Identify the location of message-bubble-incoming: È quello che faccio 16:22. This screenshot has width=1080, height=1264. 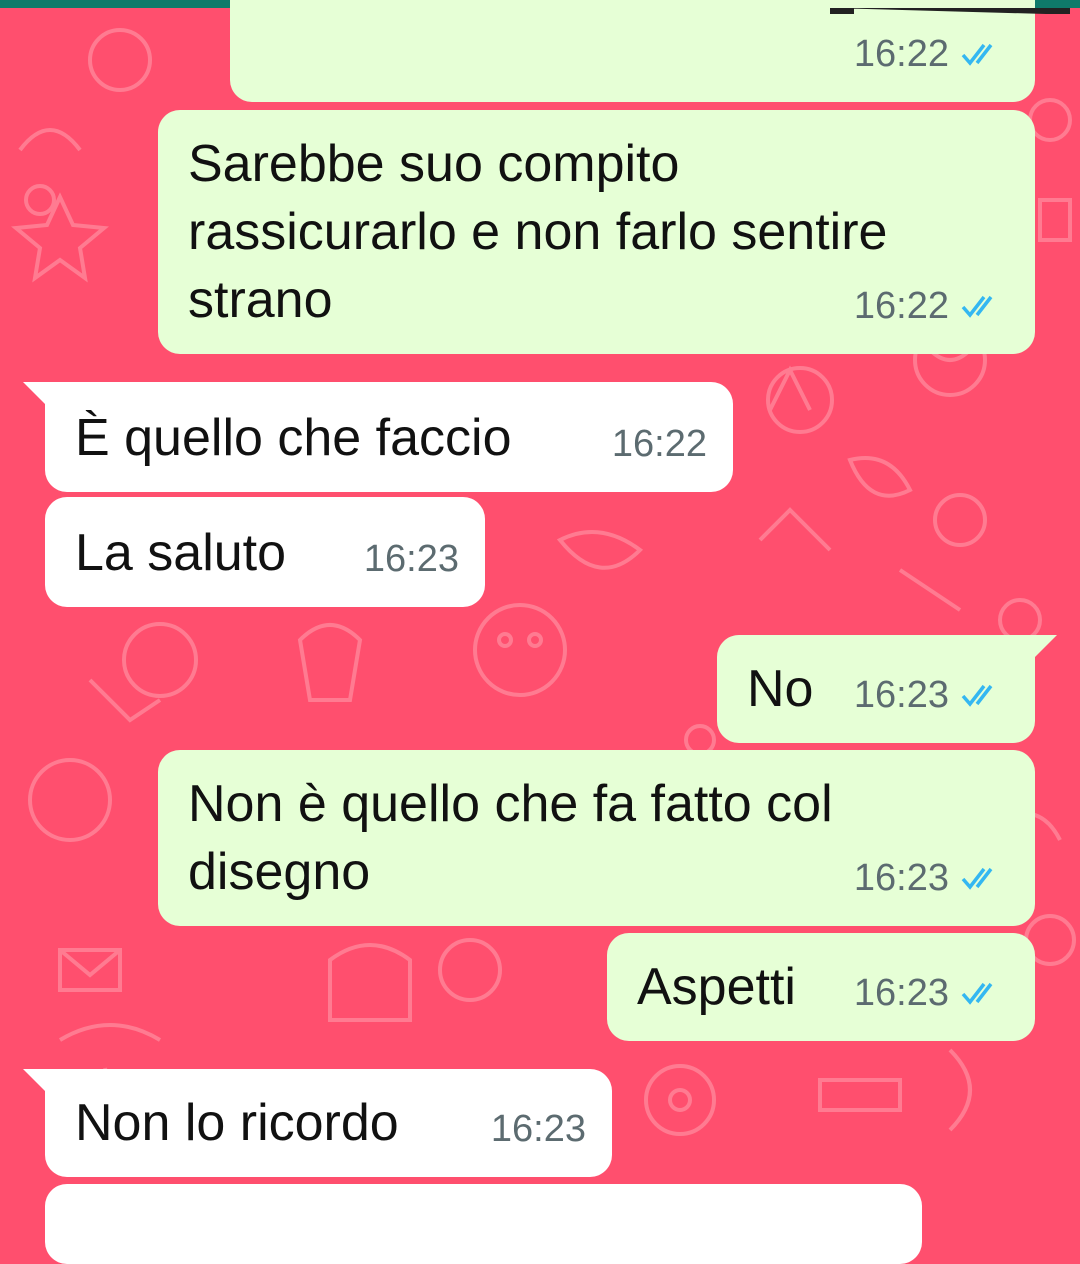
(378, 437).